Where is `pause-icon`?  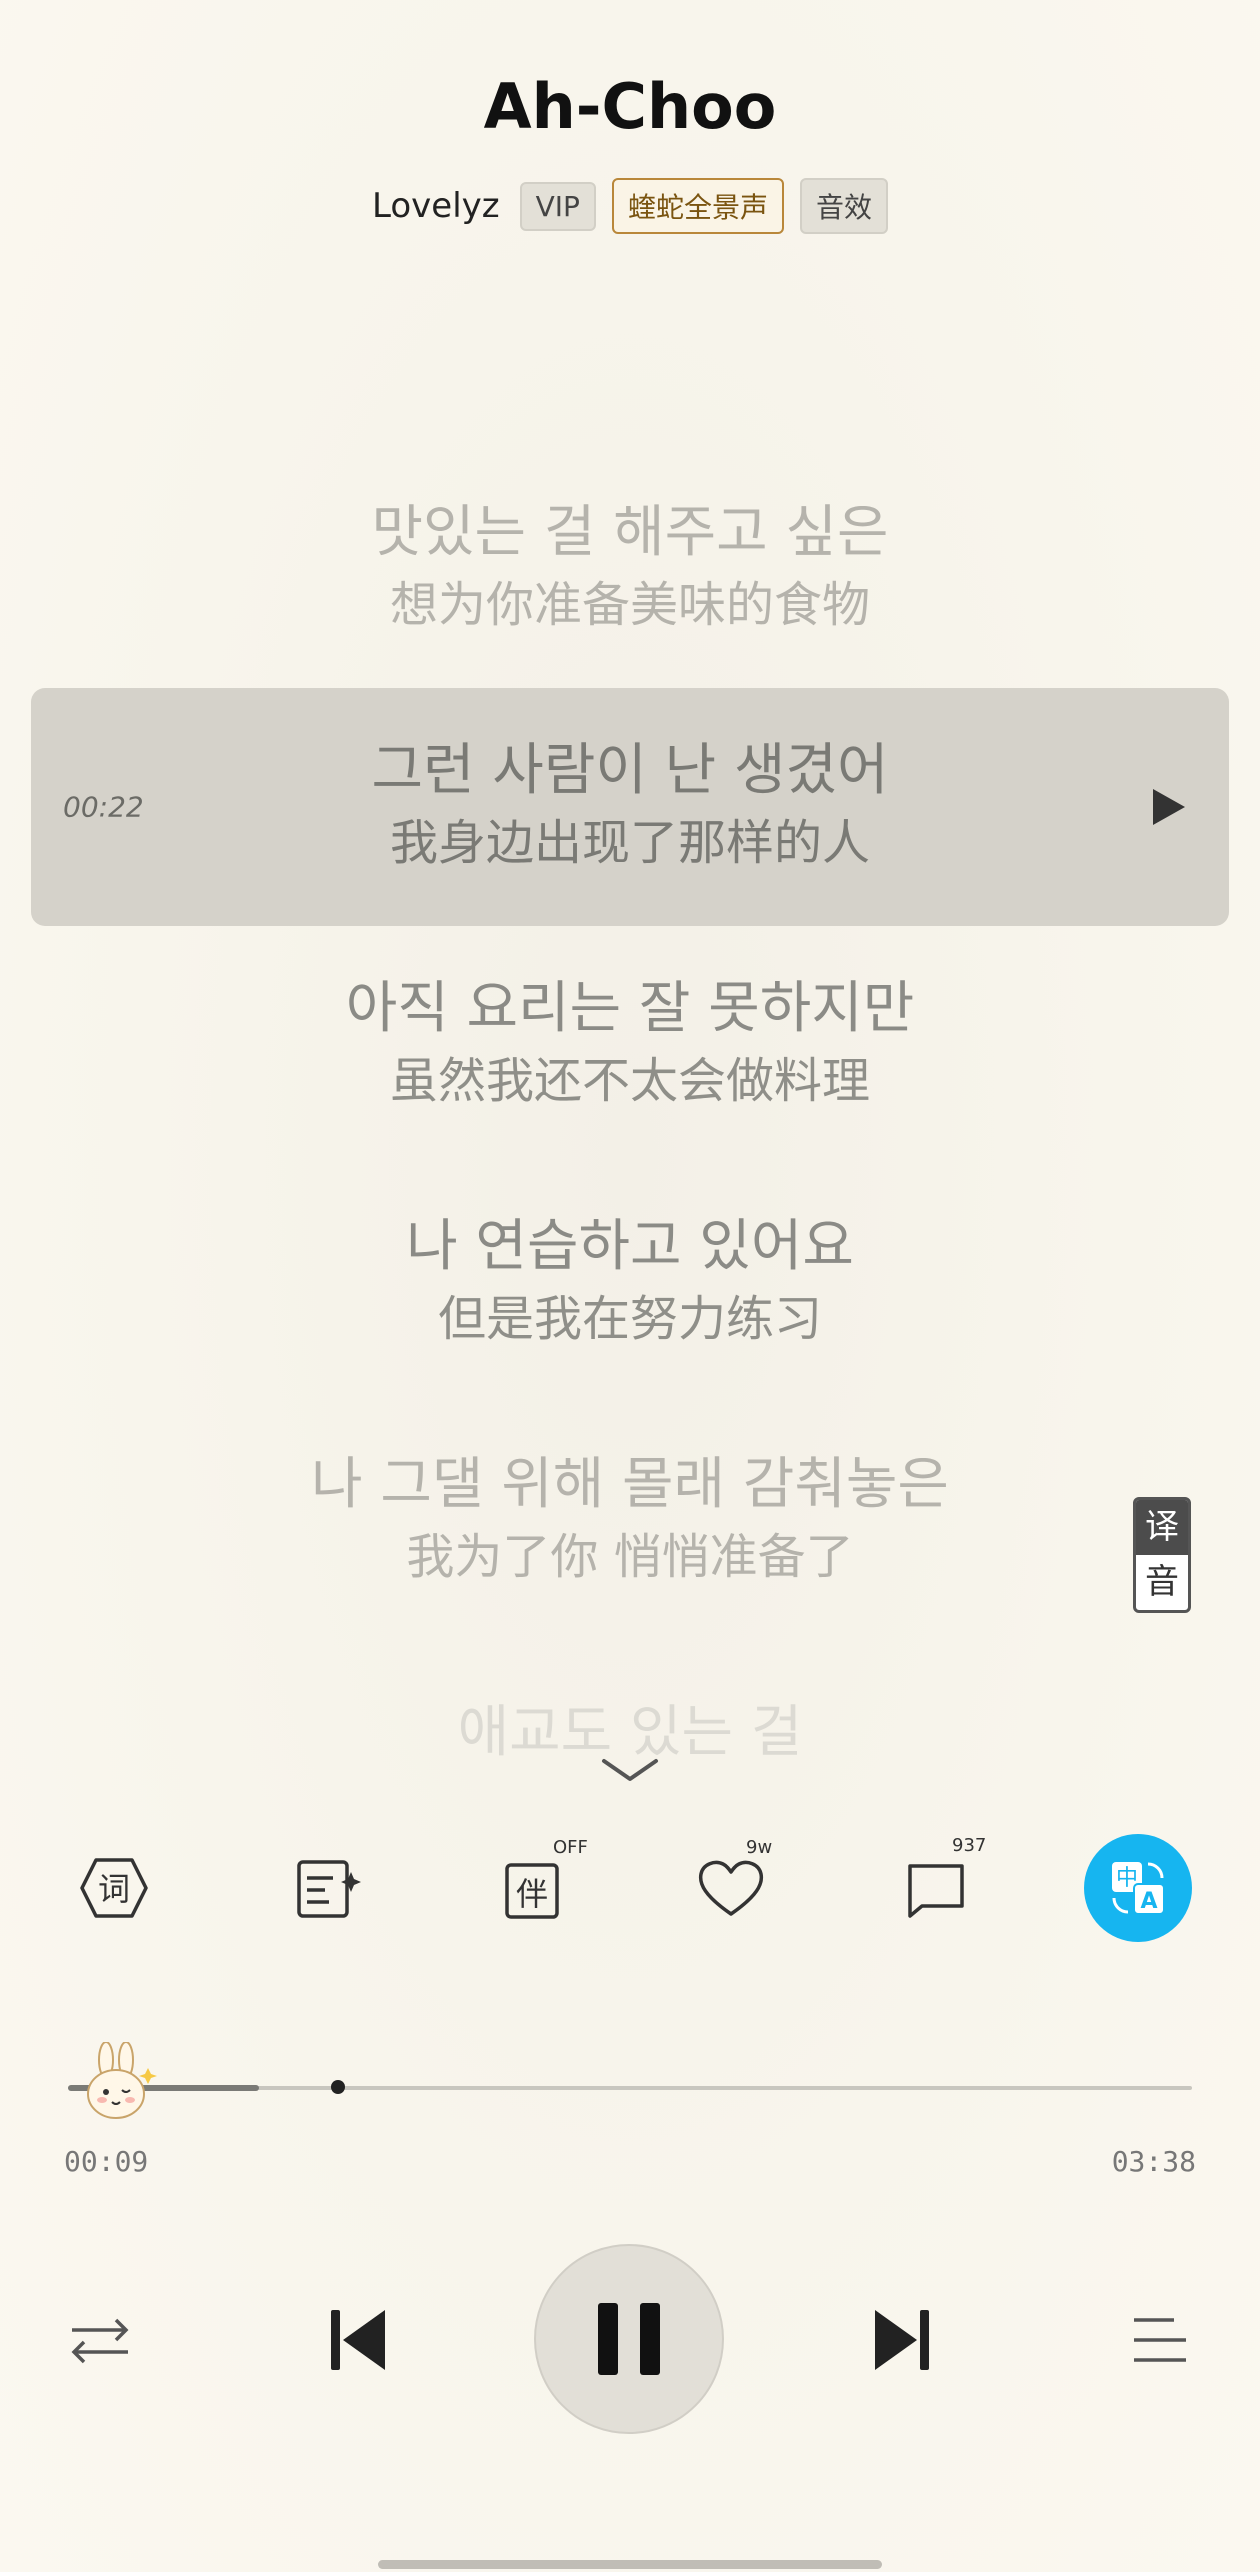 pause-icon is located at coordinates (629, 2339).